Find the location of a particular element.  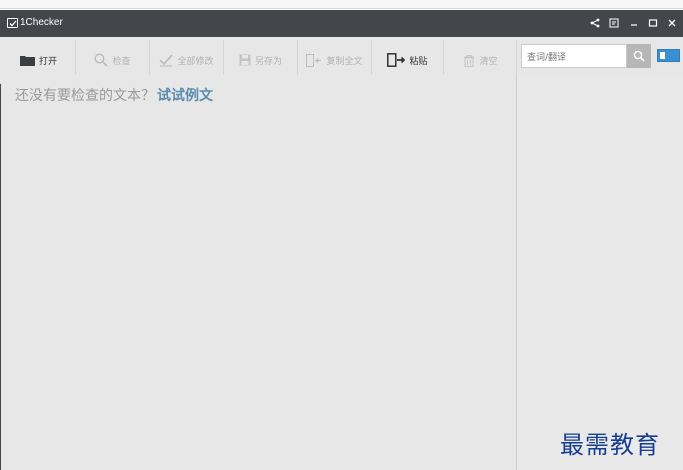

fix-all-label: 全部修改 is located at coordinates (195, 61).